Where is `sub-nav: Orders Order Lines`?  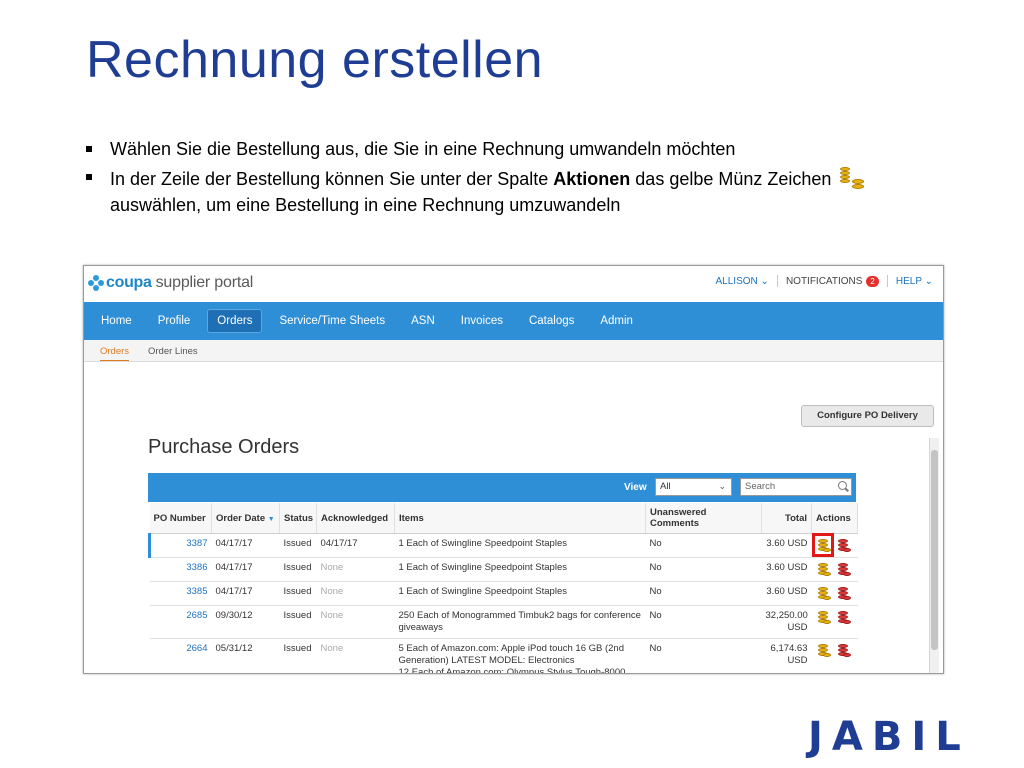
sub-nav: Orders Order Lines is located at coordinates (513, 351).